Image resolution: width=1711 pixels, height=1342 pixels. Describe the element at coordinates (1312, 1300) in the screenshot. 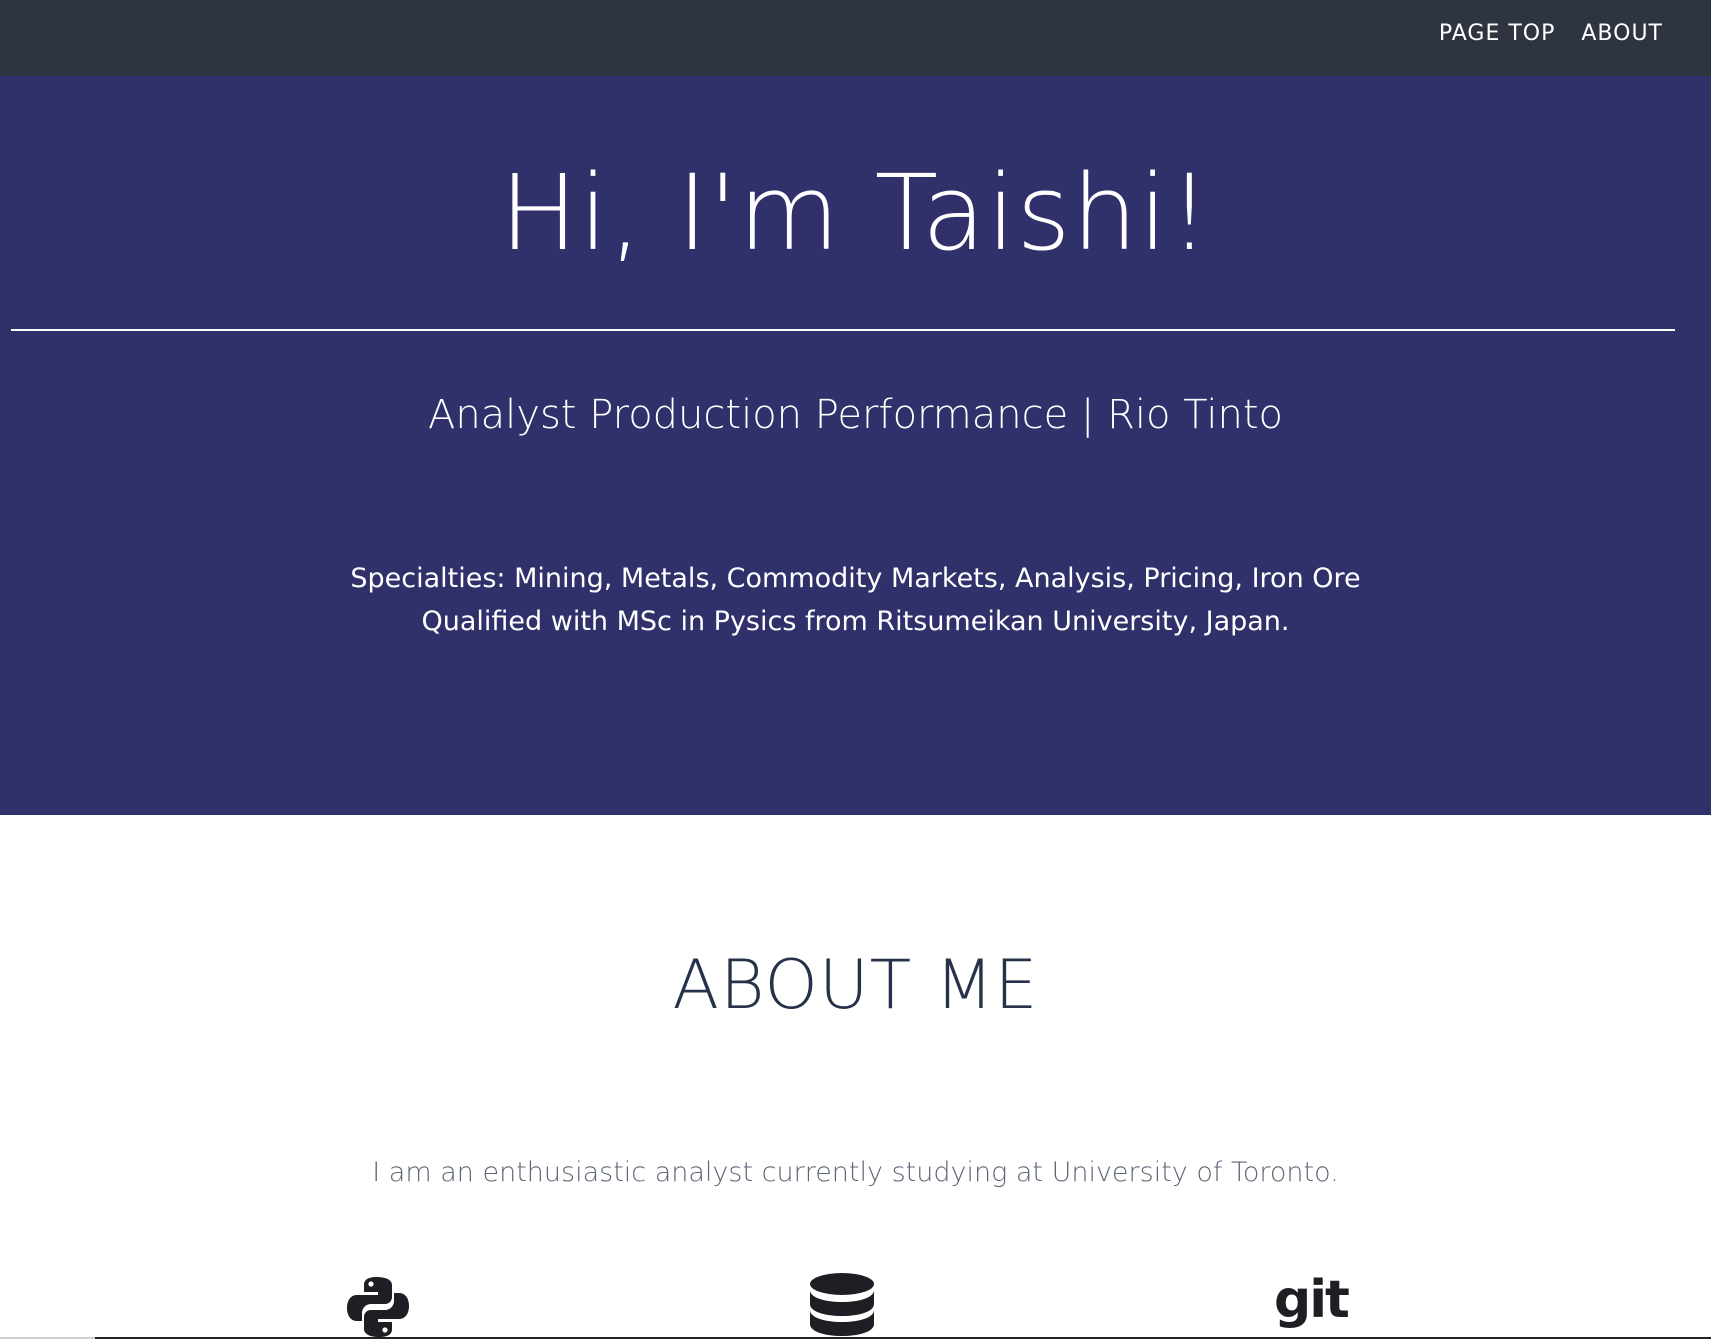

I see `git-icon: git` at that location.